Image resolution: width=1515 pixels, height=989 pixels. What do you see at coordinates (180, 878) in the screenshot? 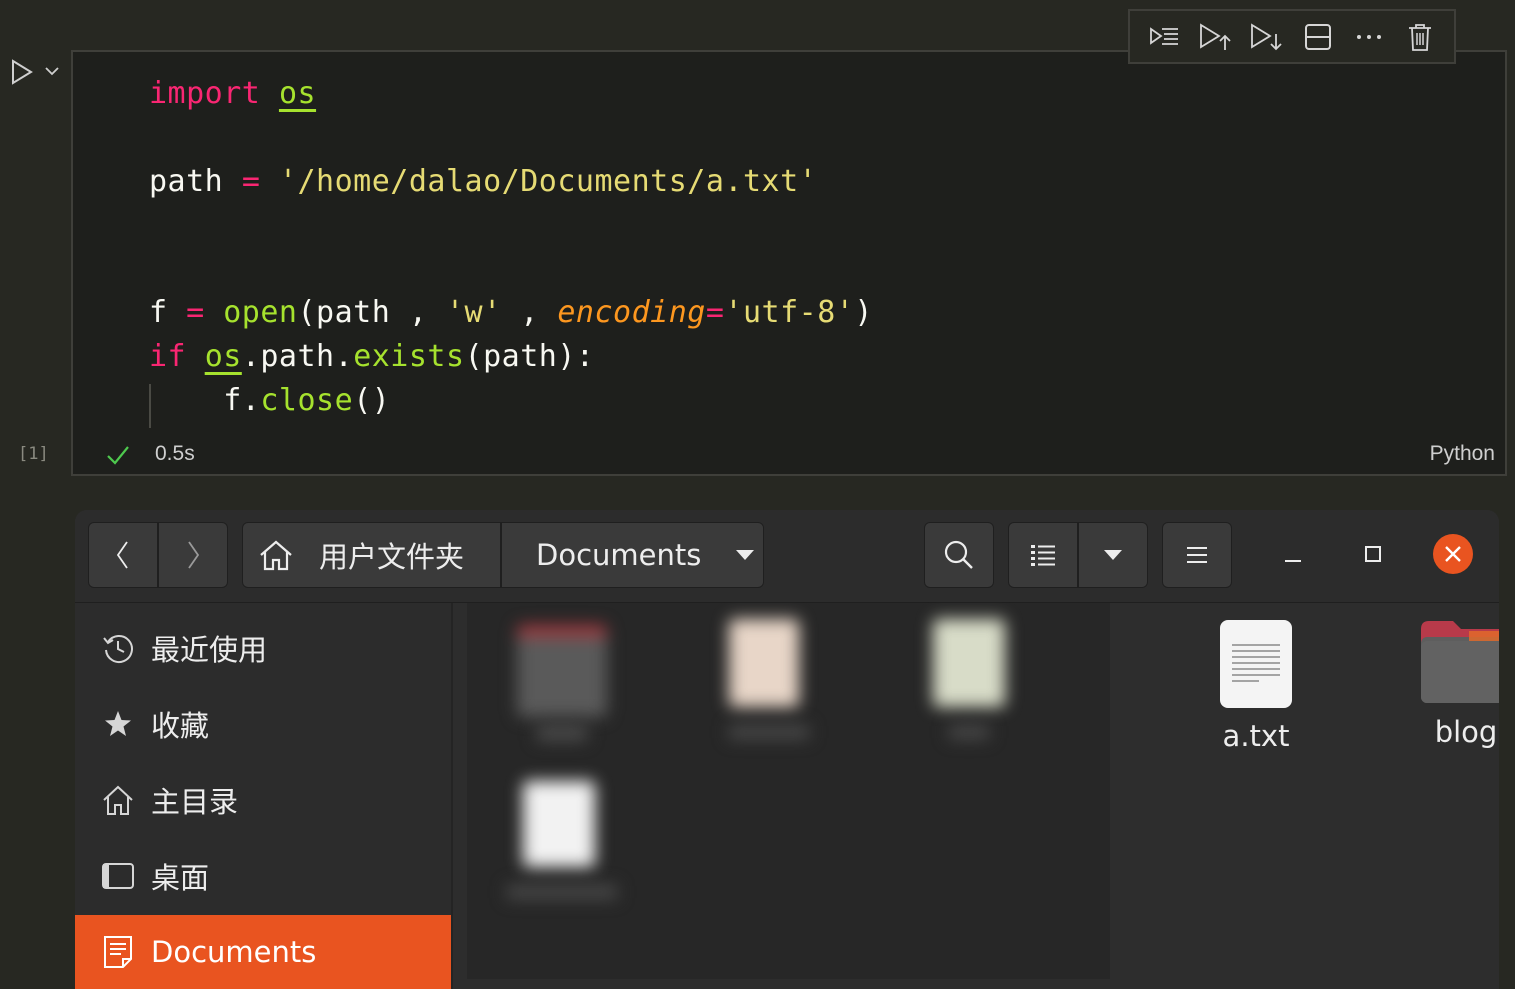
I see `sidebar-item-label: 桌面` at bounding box center [180, 878].